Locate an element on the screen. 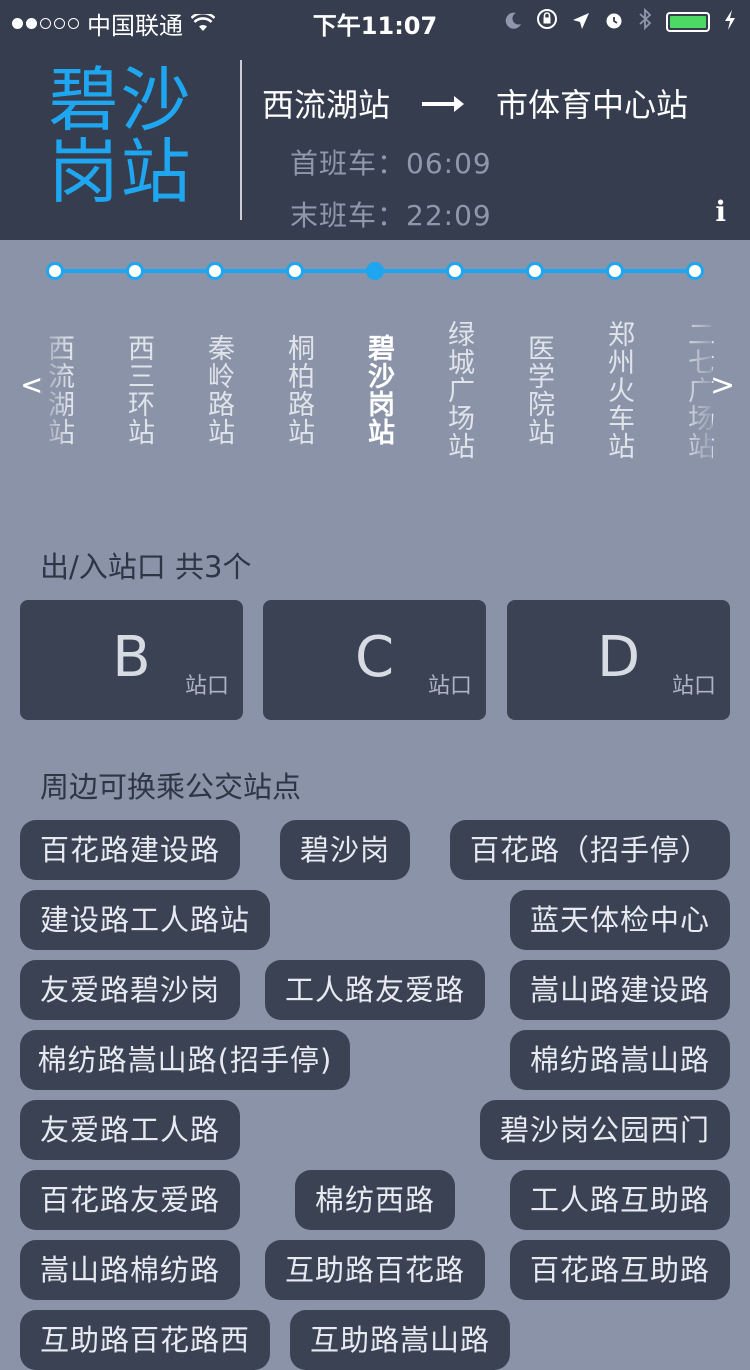  bus-stop-chip: 百花路互助路 is located at coordinates (620, 1270).